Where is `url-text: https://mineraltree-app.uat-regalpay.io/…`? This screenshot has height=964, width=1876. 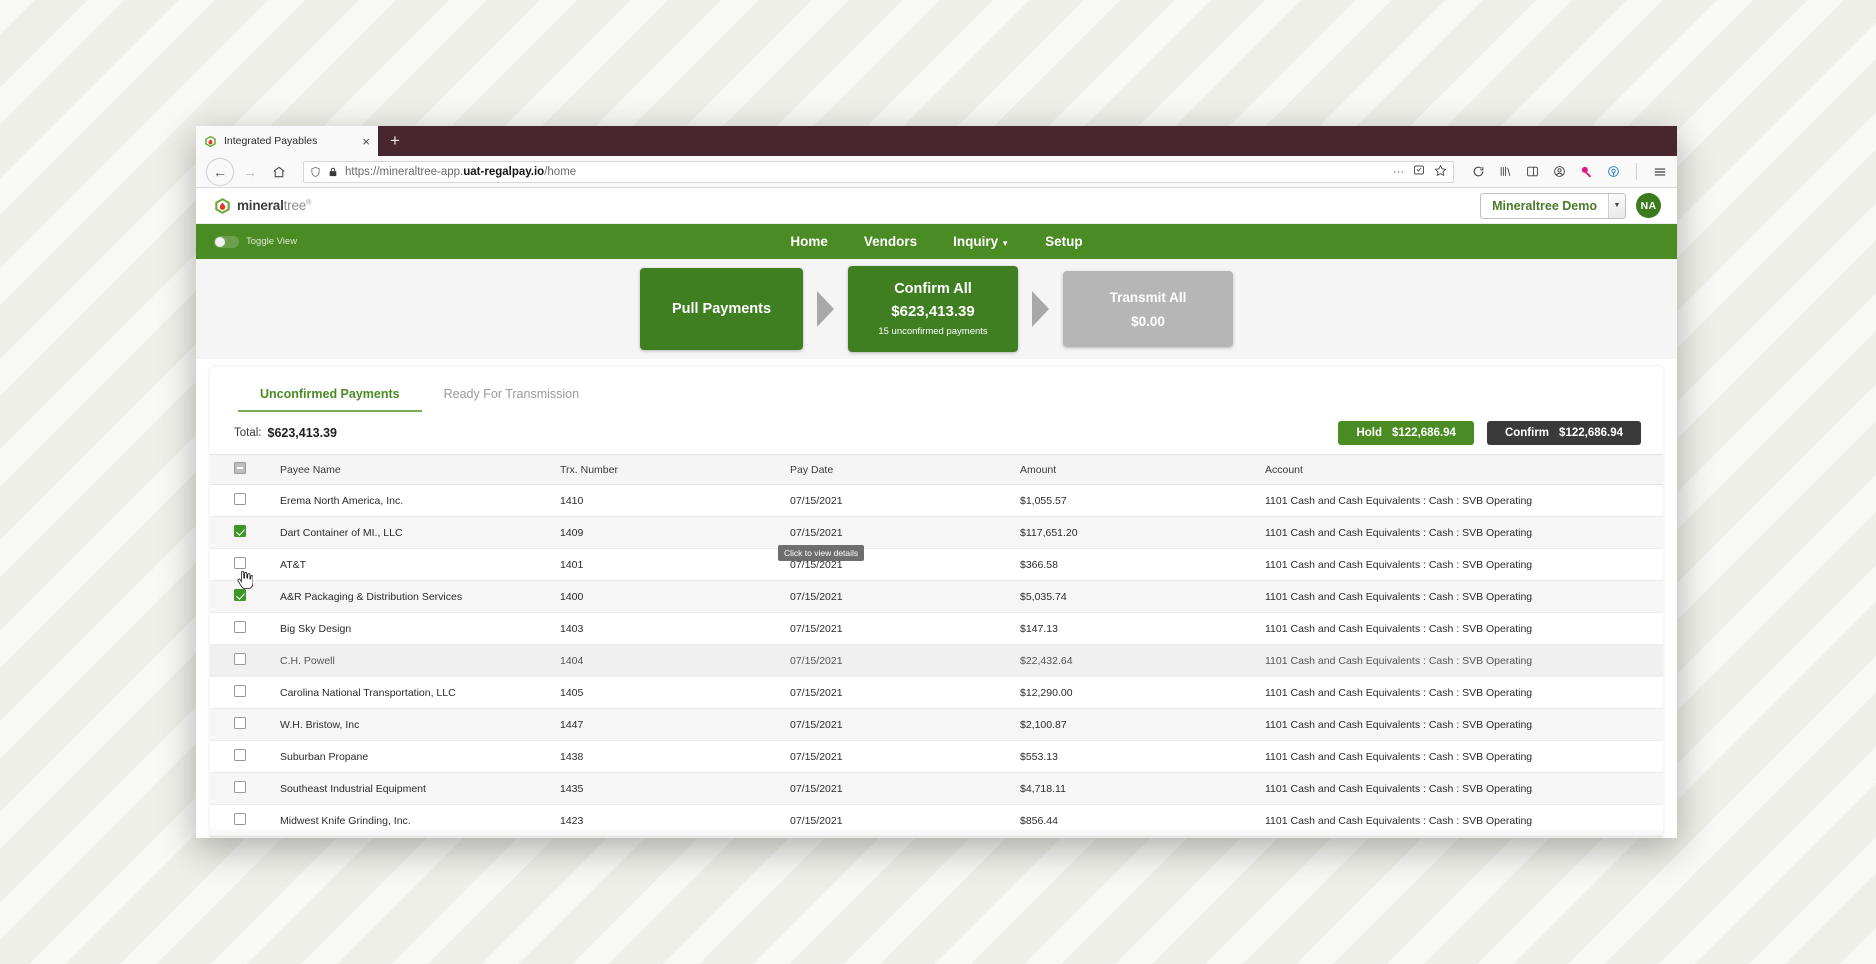
url-text: https://mineraltree-app.uat-regalpay.io/… is located at coordinates (461, 171).